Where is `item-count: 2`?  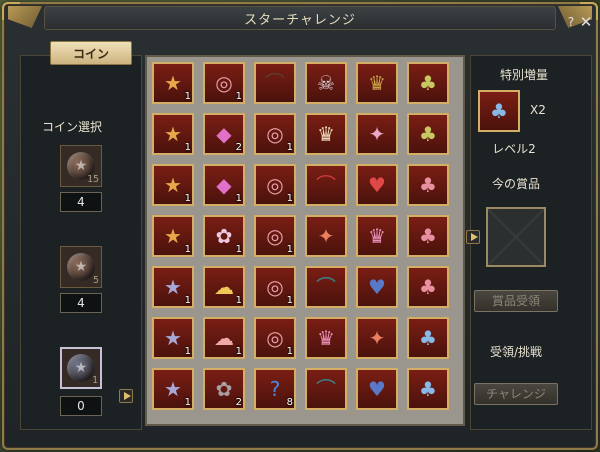 item-count: 2 is located at coordinates (238, 402).